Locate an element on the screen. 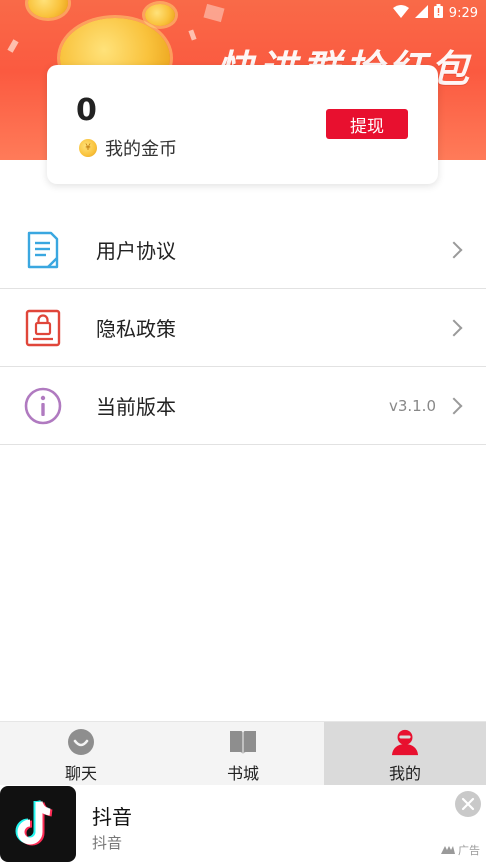 The height and width of the screenshot is (862, 486). tiktok-logo-icon is located at coordinates (38, 824).